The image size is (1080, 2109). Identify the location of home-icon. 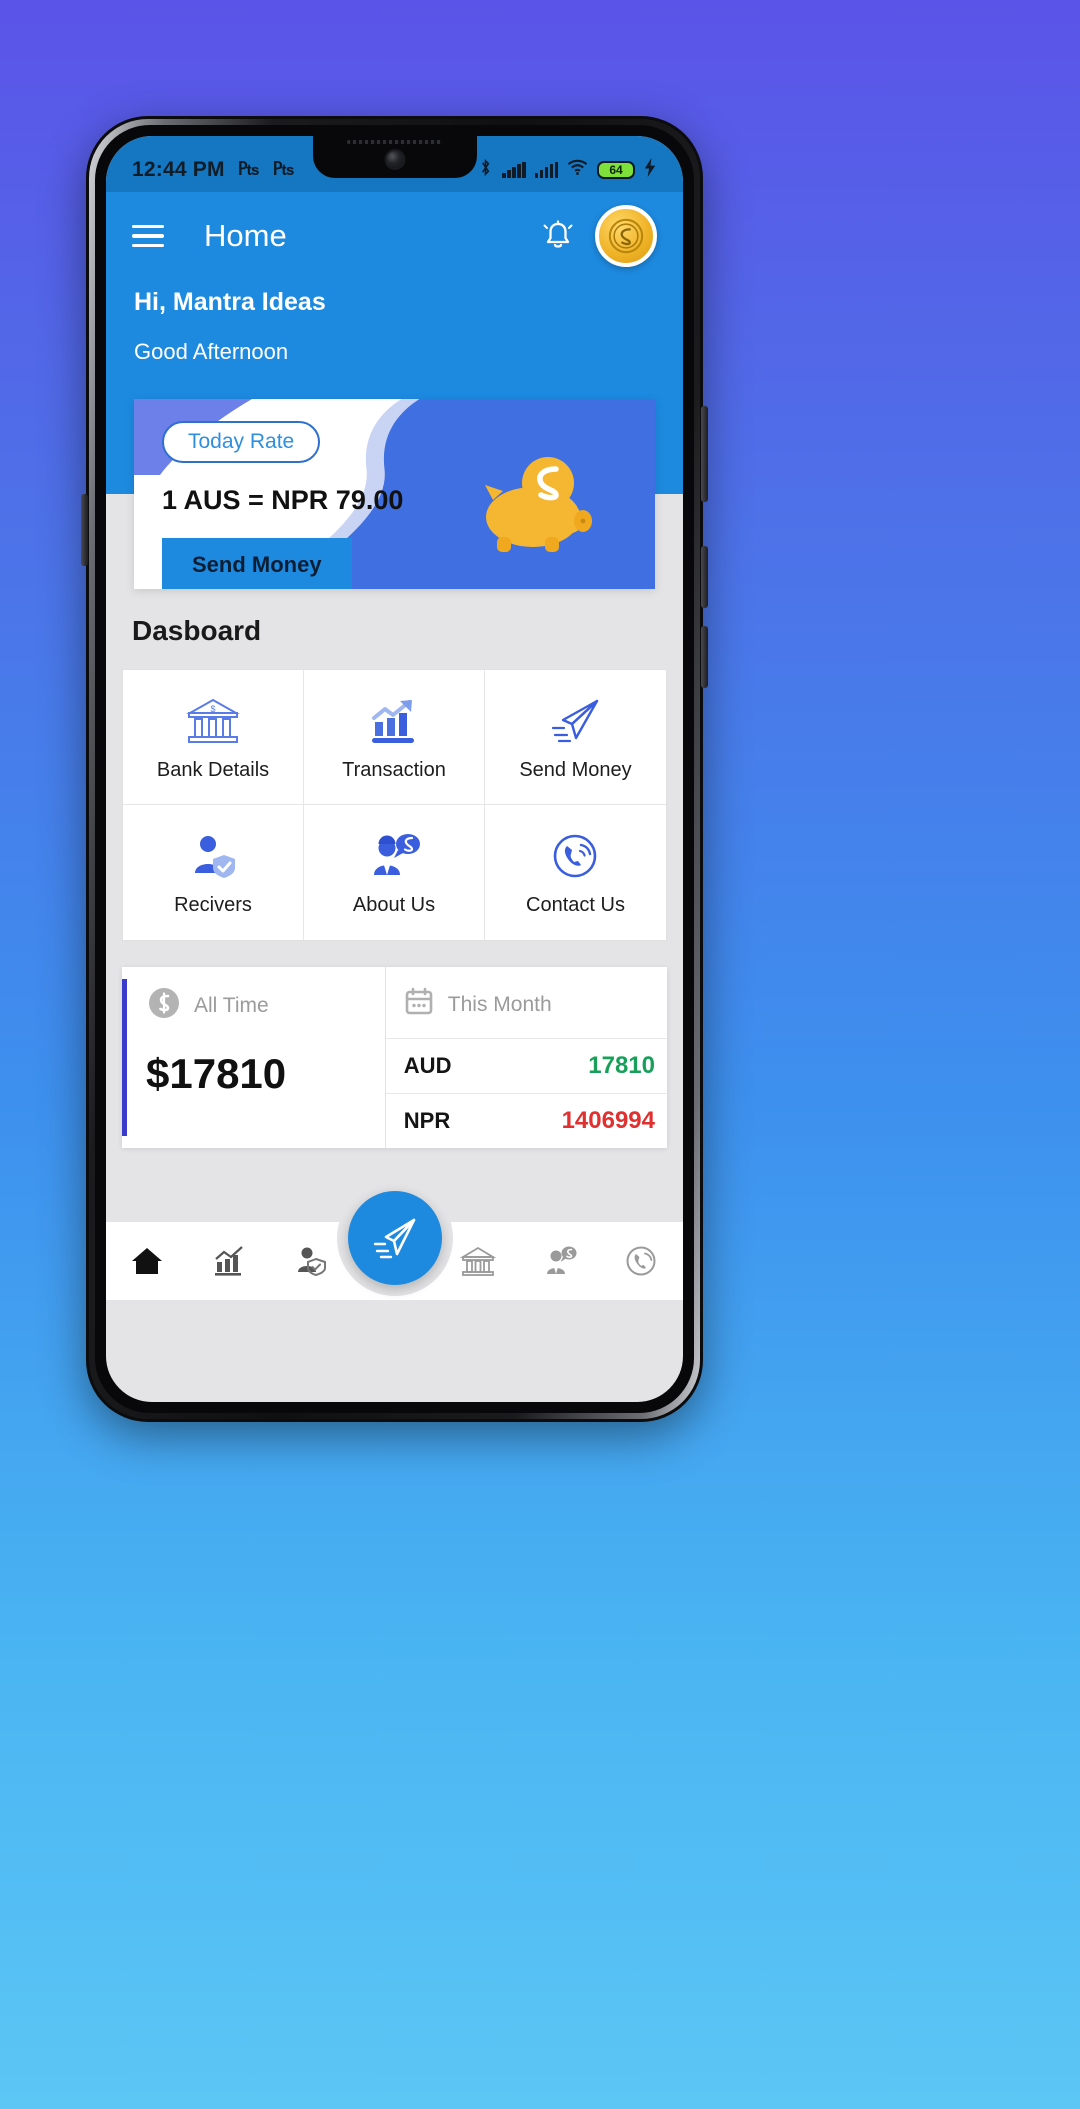
(146, 1261).